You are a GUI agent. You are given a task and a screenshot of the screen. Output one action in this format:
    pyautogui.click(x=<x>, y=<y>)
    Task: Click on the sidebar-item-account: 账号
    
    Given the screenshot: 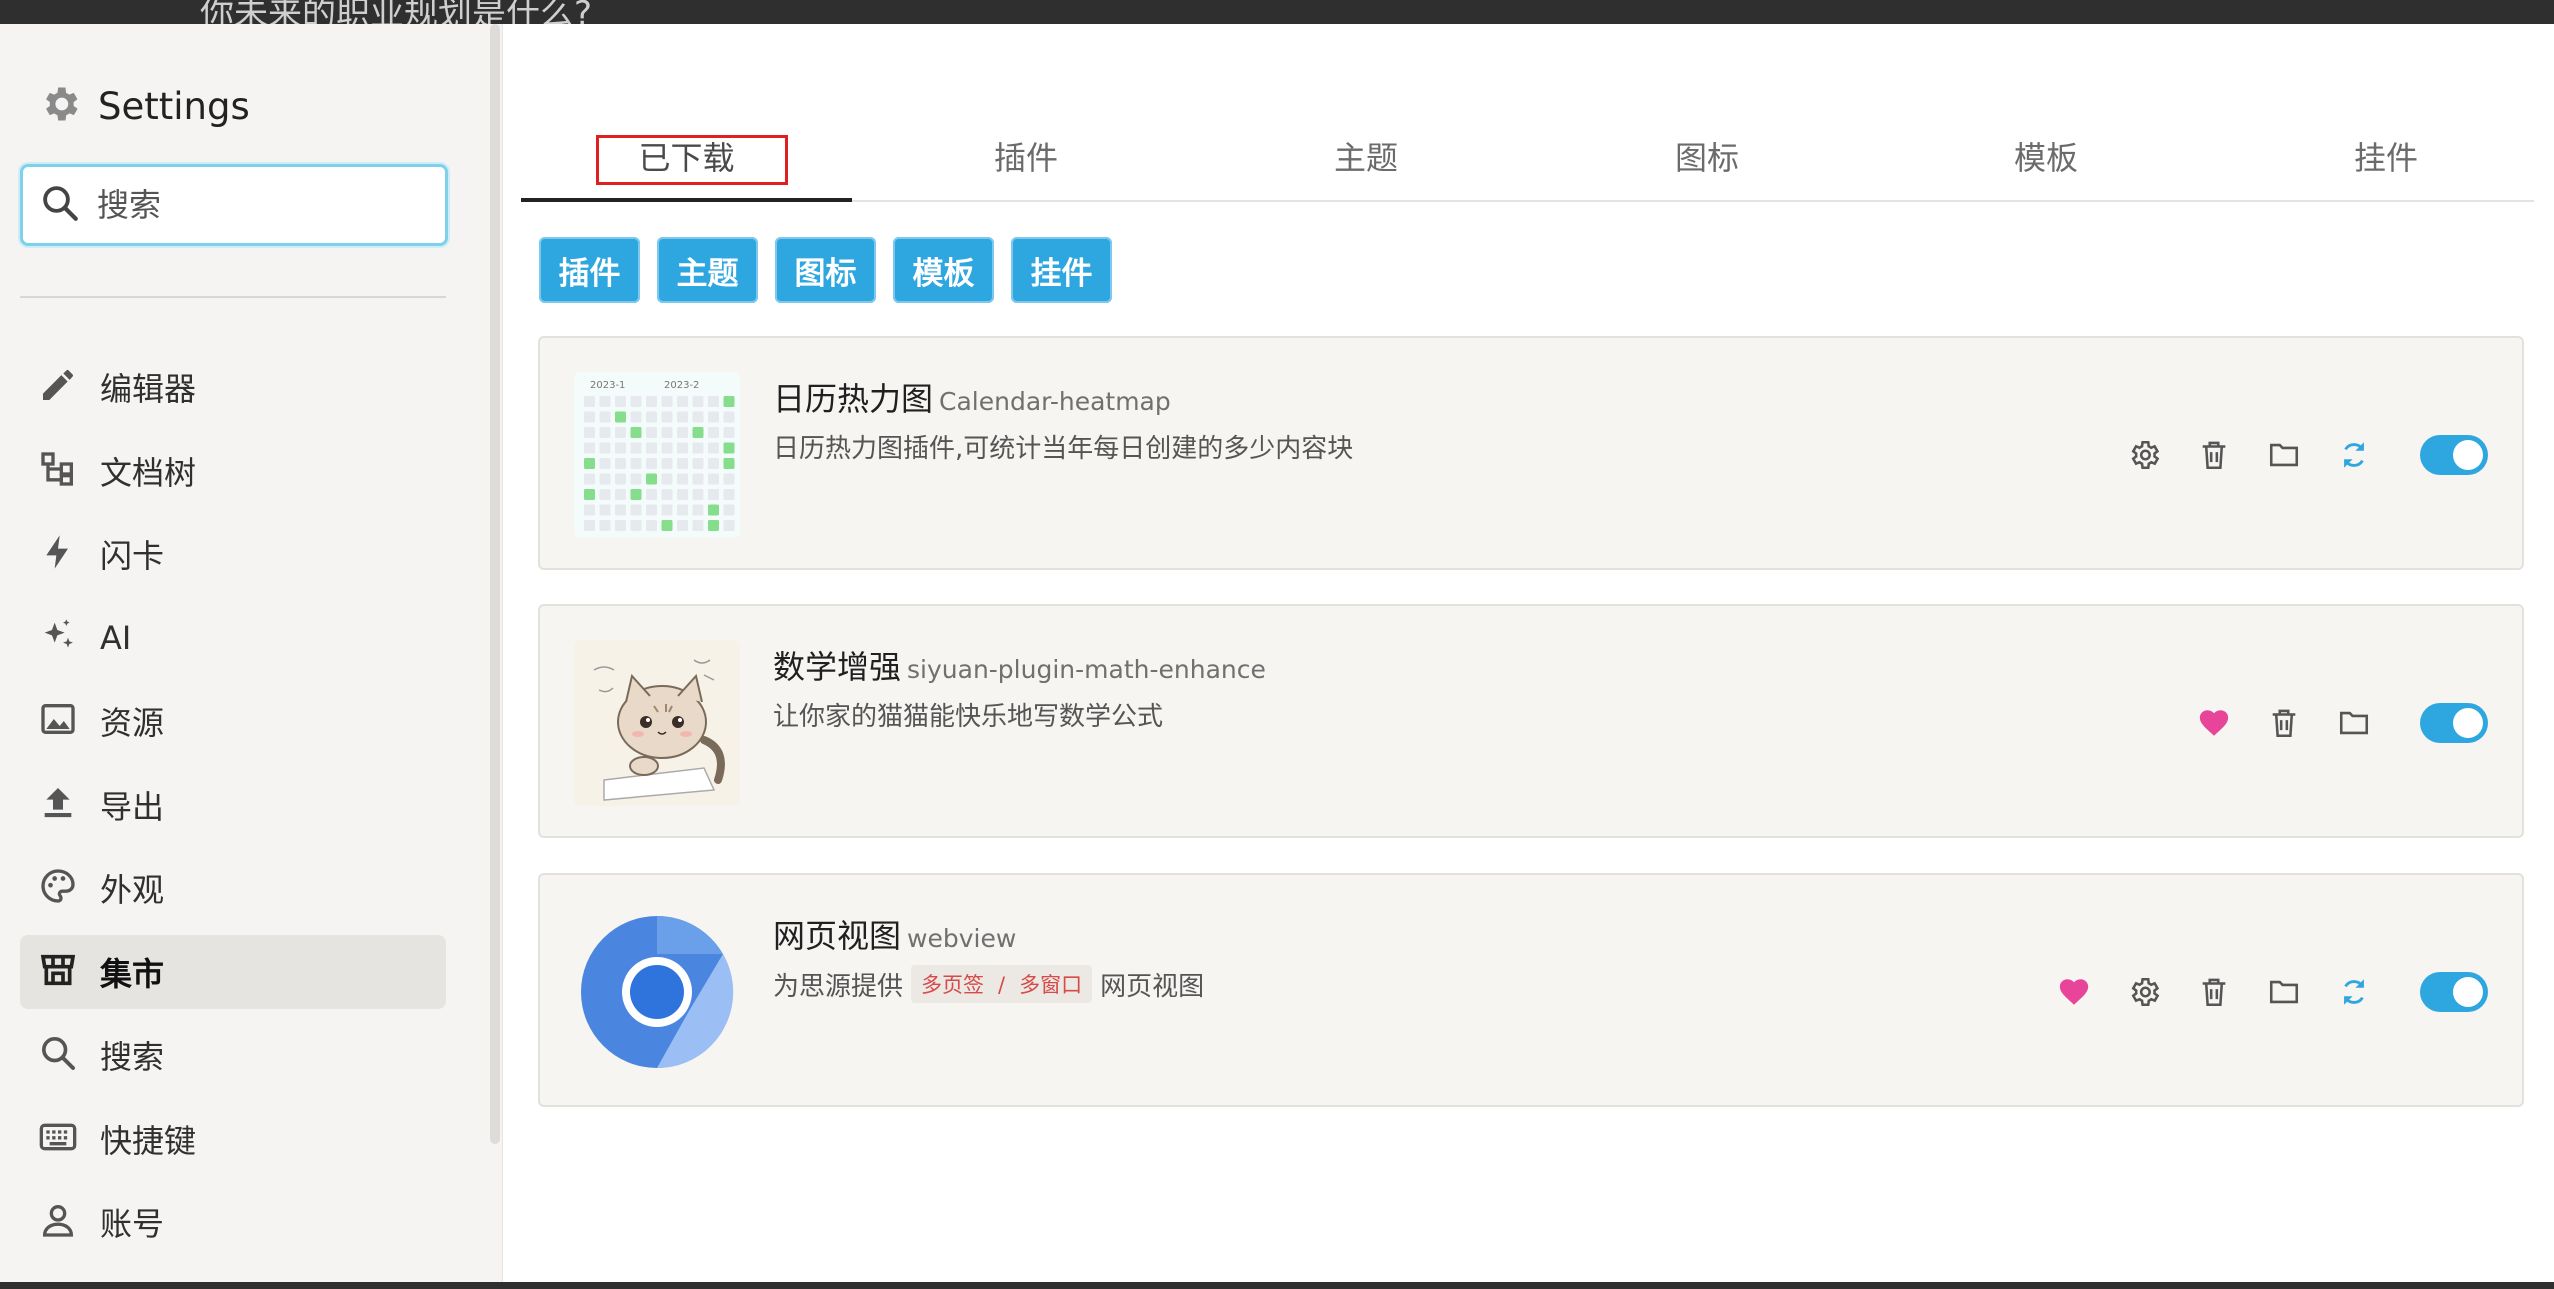 What is the action you would take?
    pyautogui.click(x=233, y=1222)
    